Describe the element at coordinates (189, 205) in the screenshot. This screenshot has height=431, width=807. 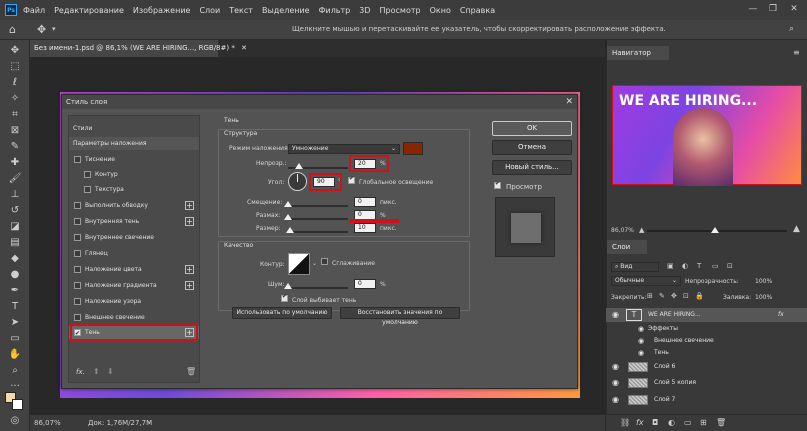
I see `add-stroke-icon: +` at that location.